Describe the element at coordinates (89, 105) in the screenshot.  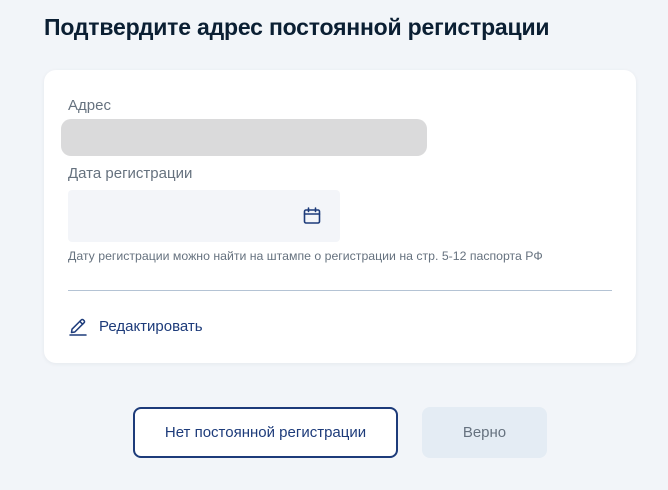
I see `address-label: Адрес` at that location.